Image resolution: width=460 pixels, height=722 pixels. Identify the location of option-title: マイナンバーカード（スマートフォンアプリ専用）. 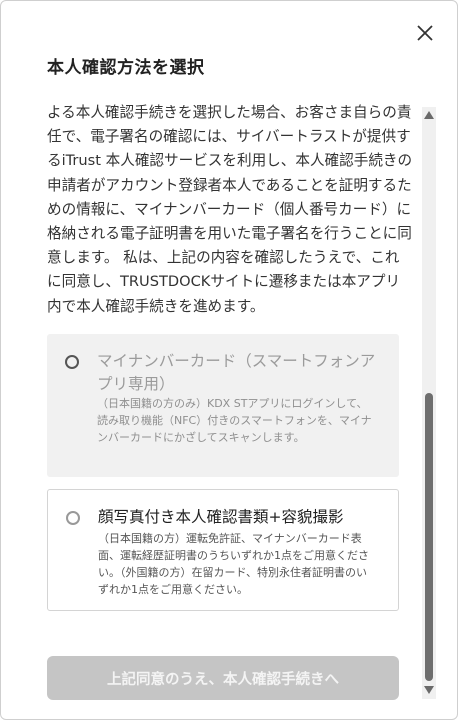
(236, 372).